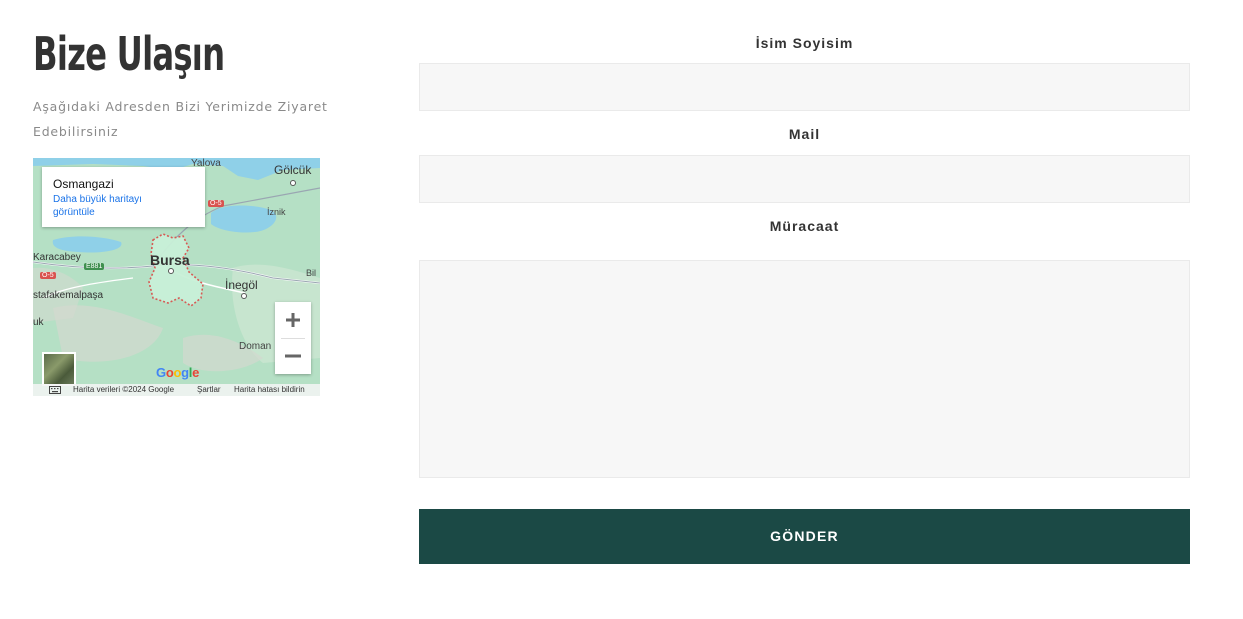 The image size is (1243, 619). What do you see at coordinates (276, 212) in the screenshot?
I see `map-label-iznik: İznik` at bounding box center [276, 212].